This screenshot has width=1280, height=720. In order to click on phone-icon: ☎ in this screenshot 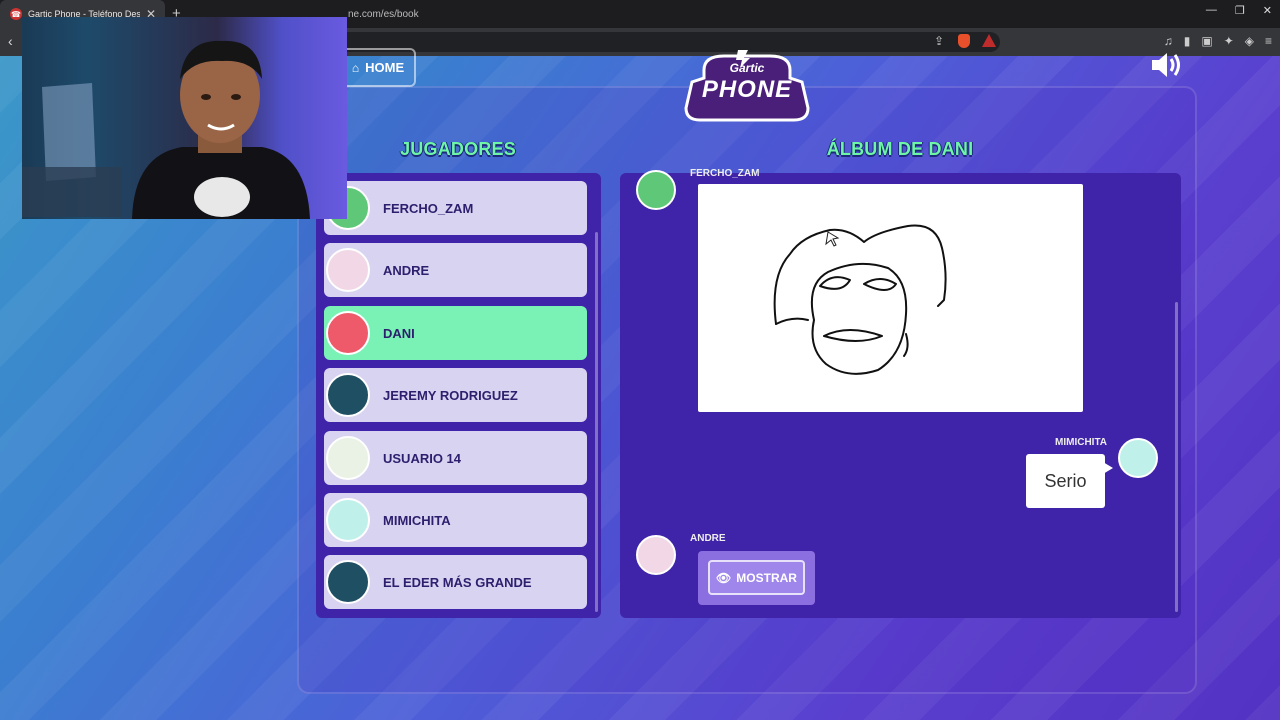, I will do `click(16, 14)`.